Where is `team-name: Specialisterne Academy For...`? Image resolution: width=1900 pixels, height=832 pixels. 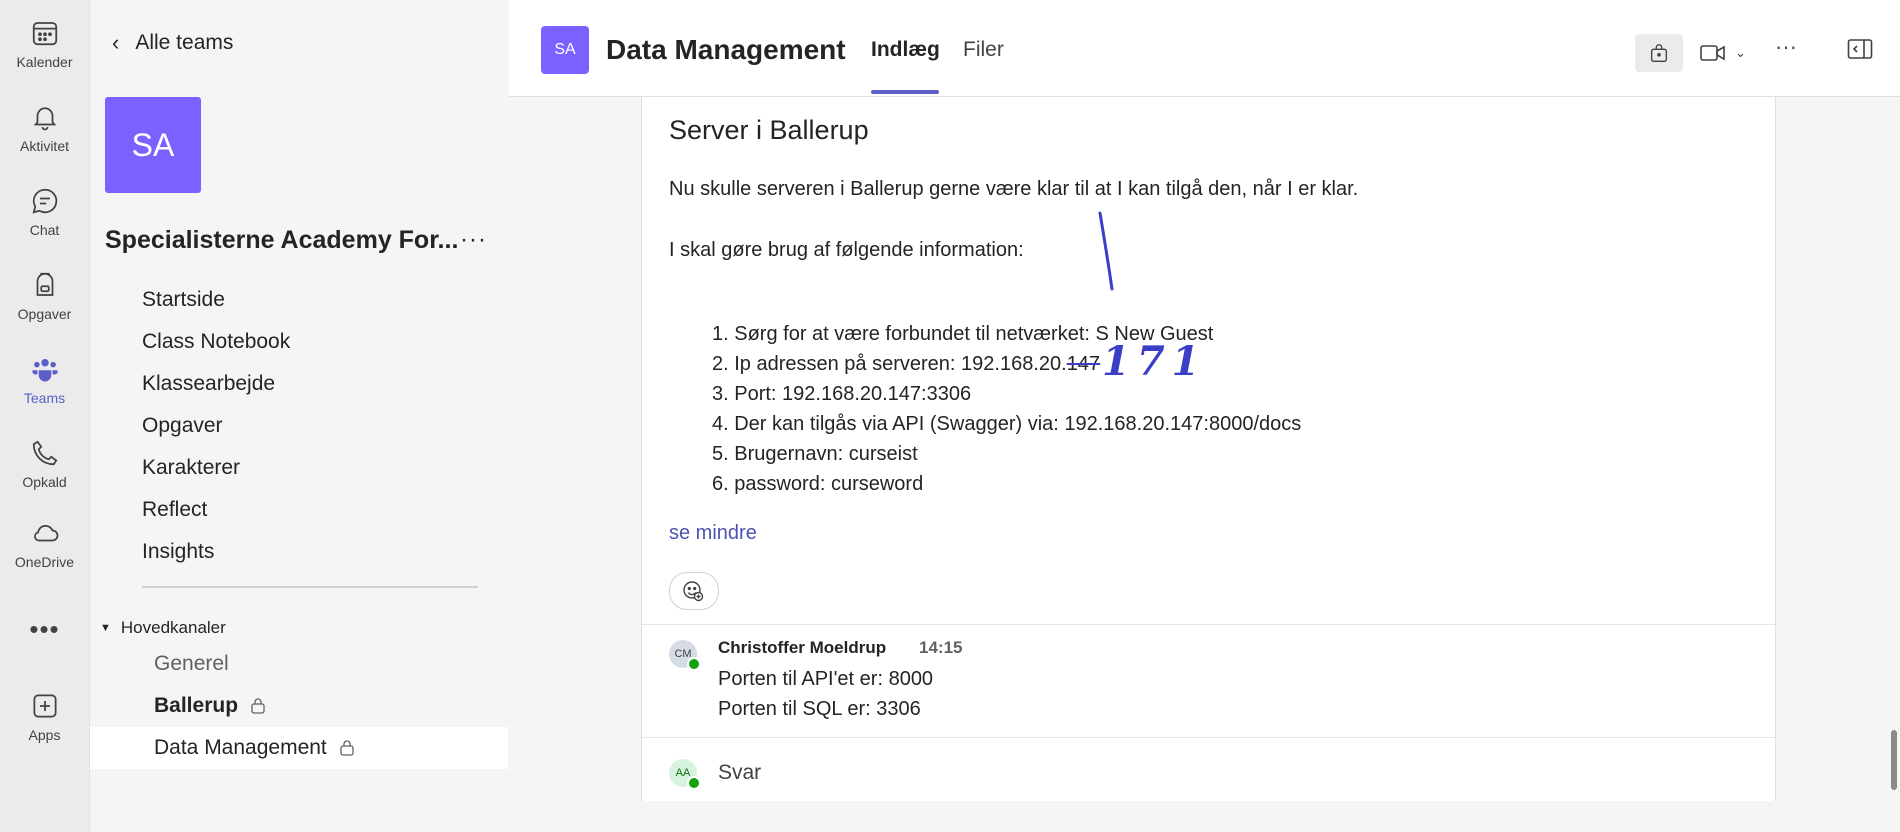 team-name: Specialisterne Academy For... is located at coordinates (282, 240).